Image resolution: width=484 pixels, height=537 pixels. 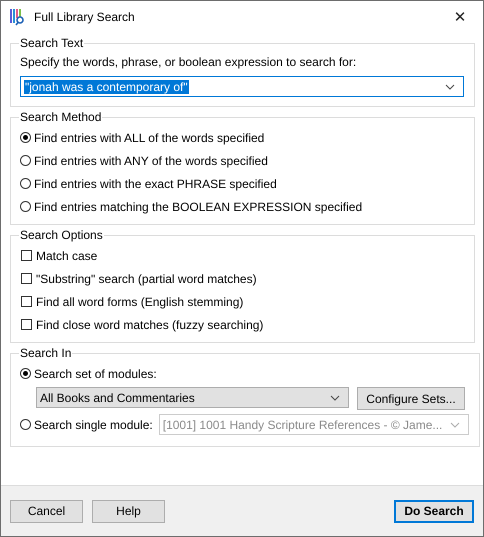 What do you see at coordinates (242, 137) in the screenshot?
I see `radio-option: Find entries with ALL of the words specified` at bounding box center [242, 137].